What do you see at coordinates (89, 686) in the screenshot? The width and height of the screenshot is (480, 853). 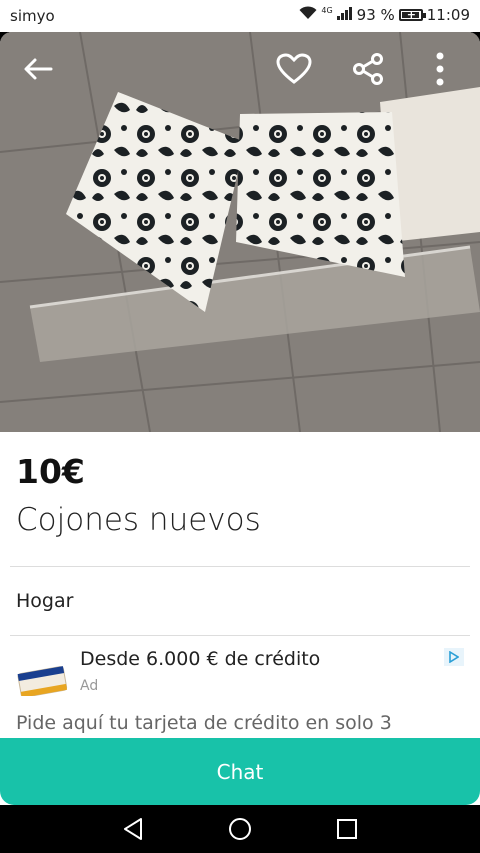 I see `ad-label: Ad` at bounding box center [89, 686].